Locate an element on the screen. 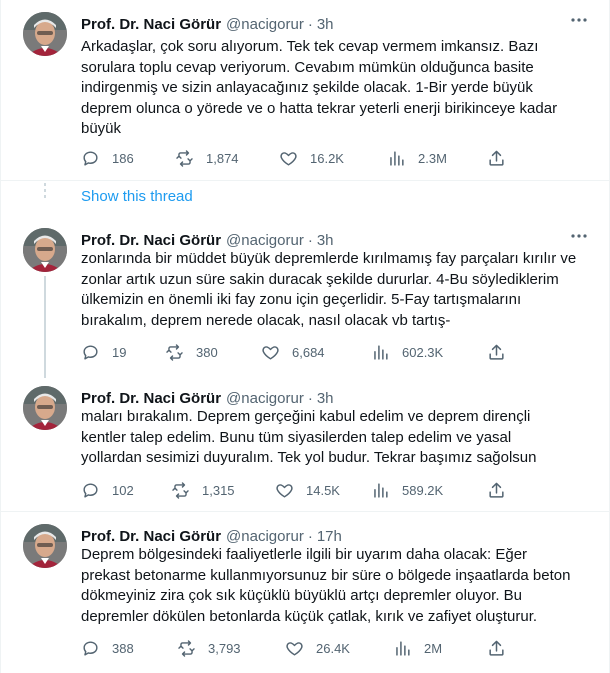 Image resolution: width=610 pixels, height=673 pixels. show-thread-link: Show this thread is located at coordinates (137, 196).